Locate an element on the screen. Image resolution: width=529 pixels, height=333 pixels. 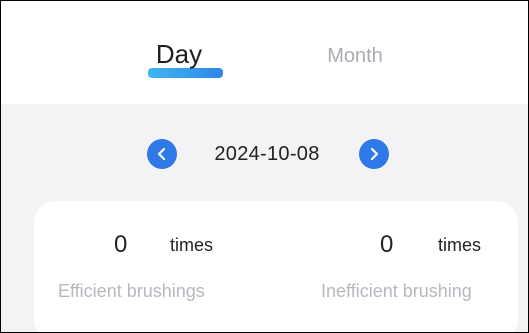
tab-month: Month is located at coordinates (355, 65).